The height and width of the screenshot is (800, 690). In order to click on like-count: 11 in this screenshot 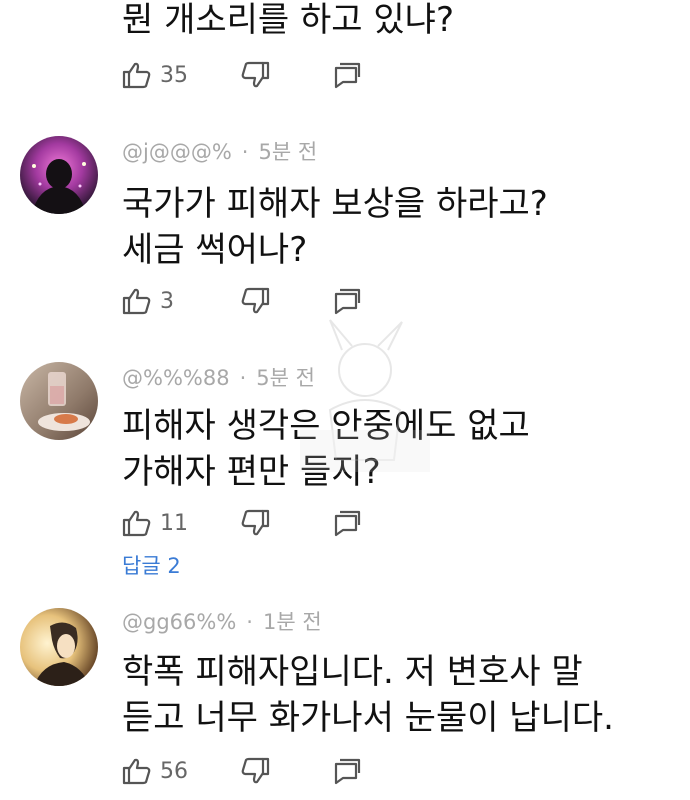, I will do `click(174, 523)`.